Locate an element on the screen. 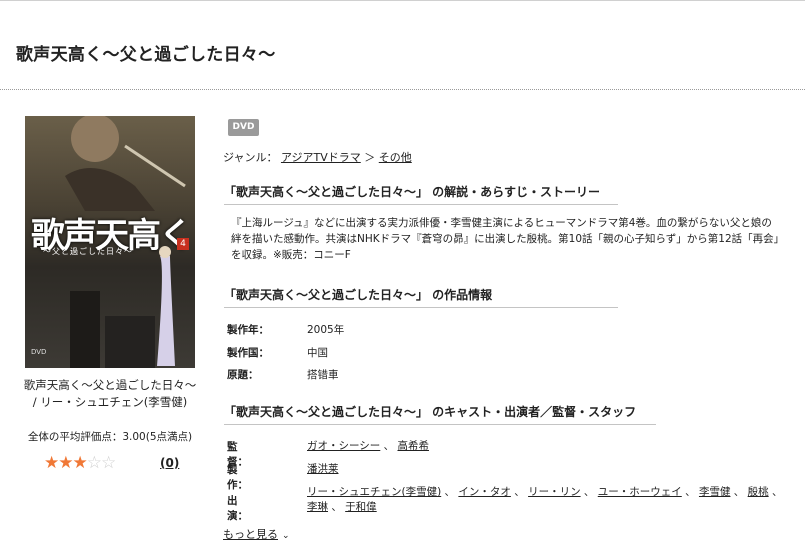  genre-link-asia-tv-drama: アジアTVドラマ is located at coordinates (321, 157).